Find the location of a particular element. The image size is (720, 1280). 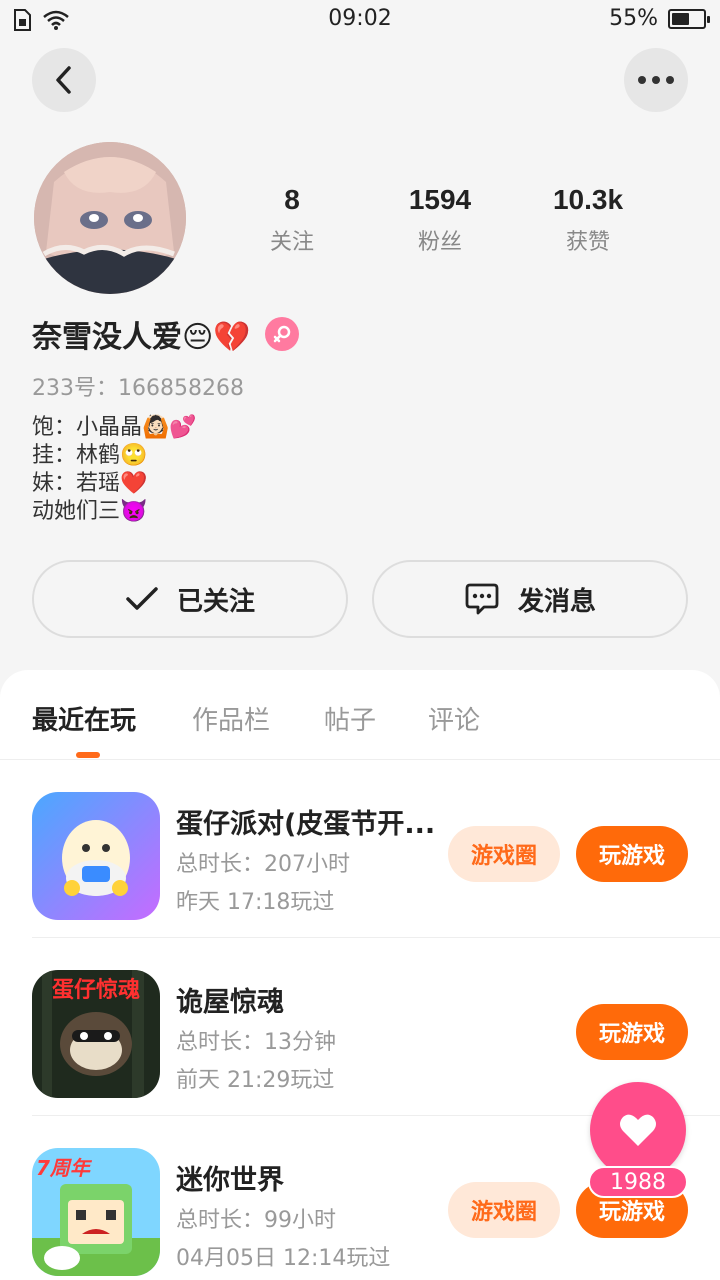

status-bar: 09:02 55% is located at coordinates (360, 20).